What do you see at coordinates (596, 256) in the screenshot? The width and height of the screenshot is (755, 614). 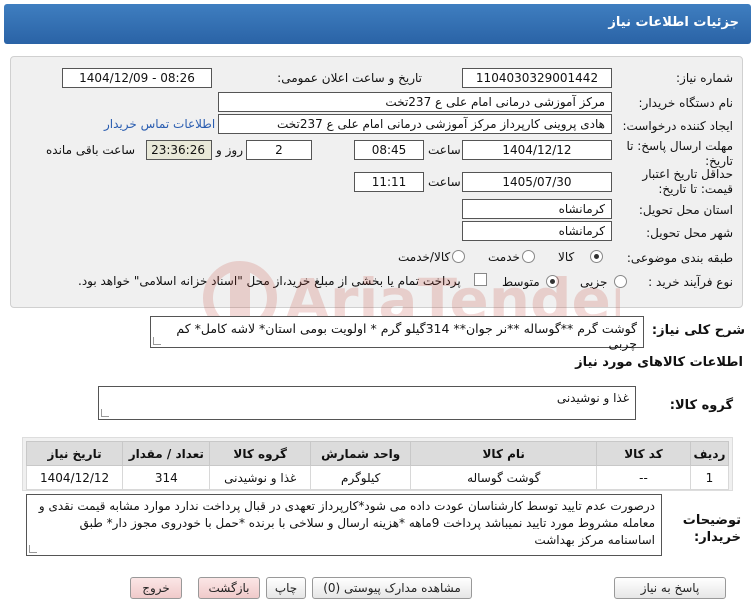 I see `category-radio-goods` at bounding box center [596, 256].